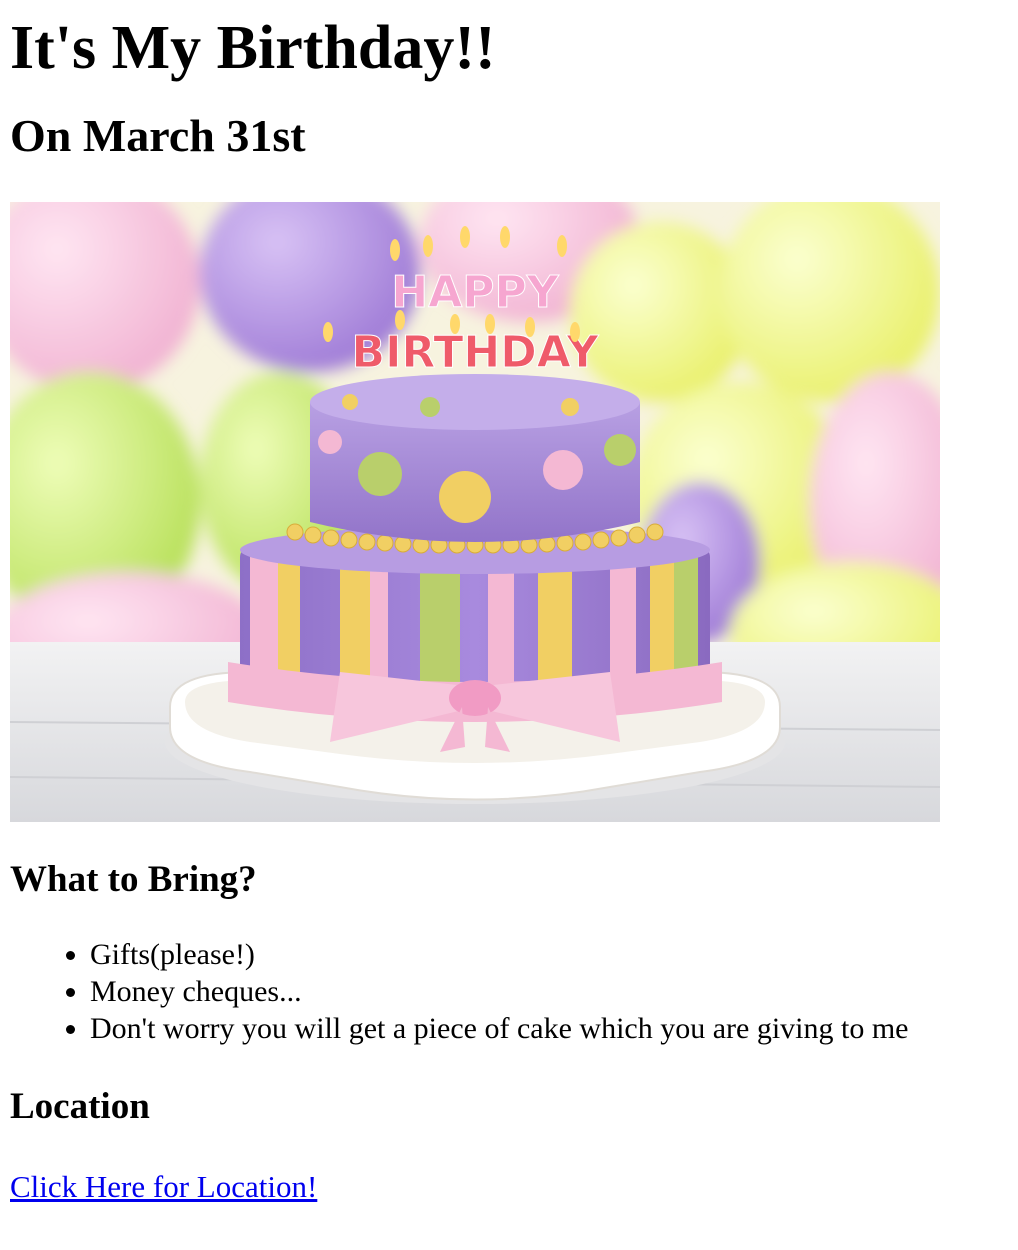 The height and width of the screenshot is (1250, 1018). What do you see at coordinates (253, 48) in the screenshot?
I see `page-title: It's My Birthday!!` at bounding box center [253, 48].